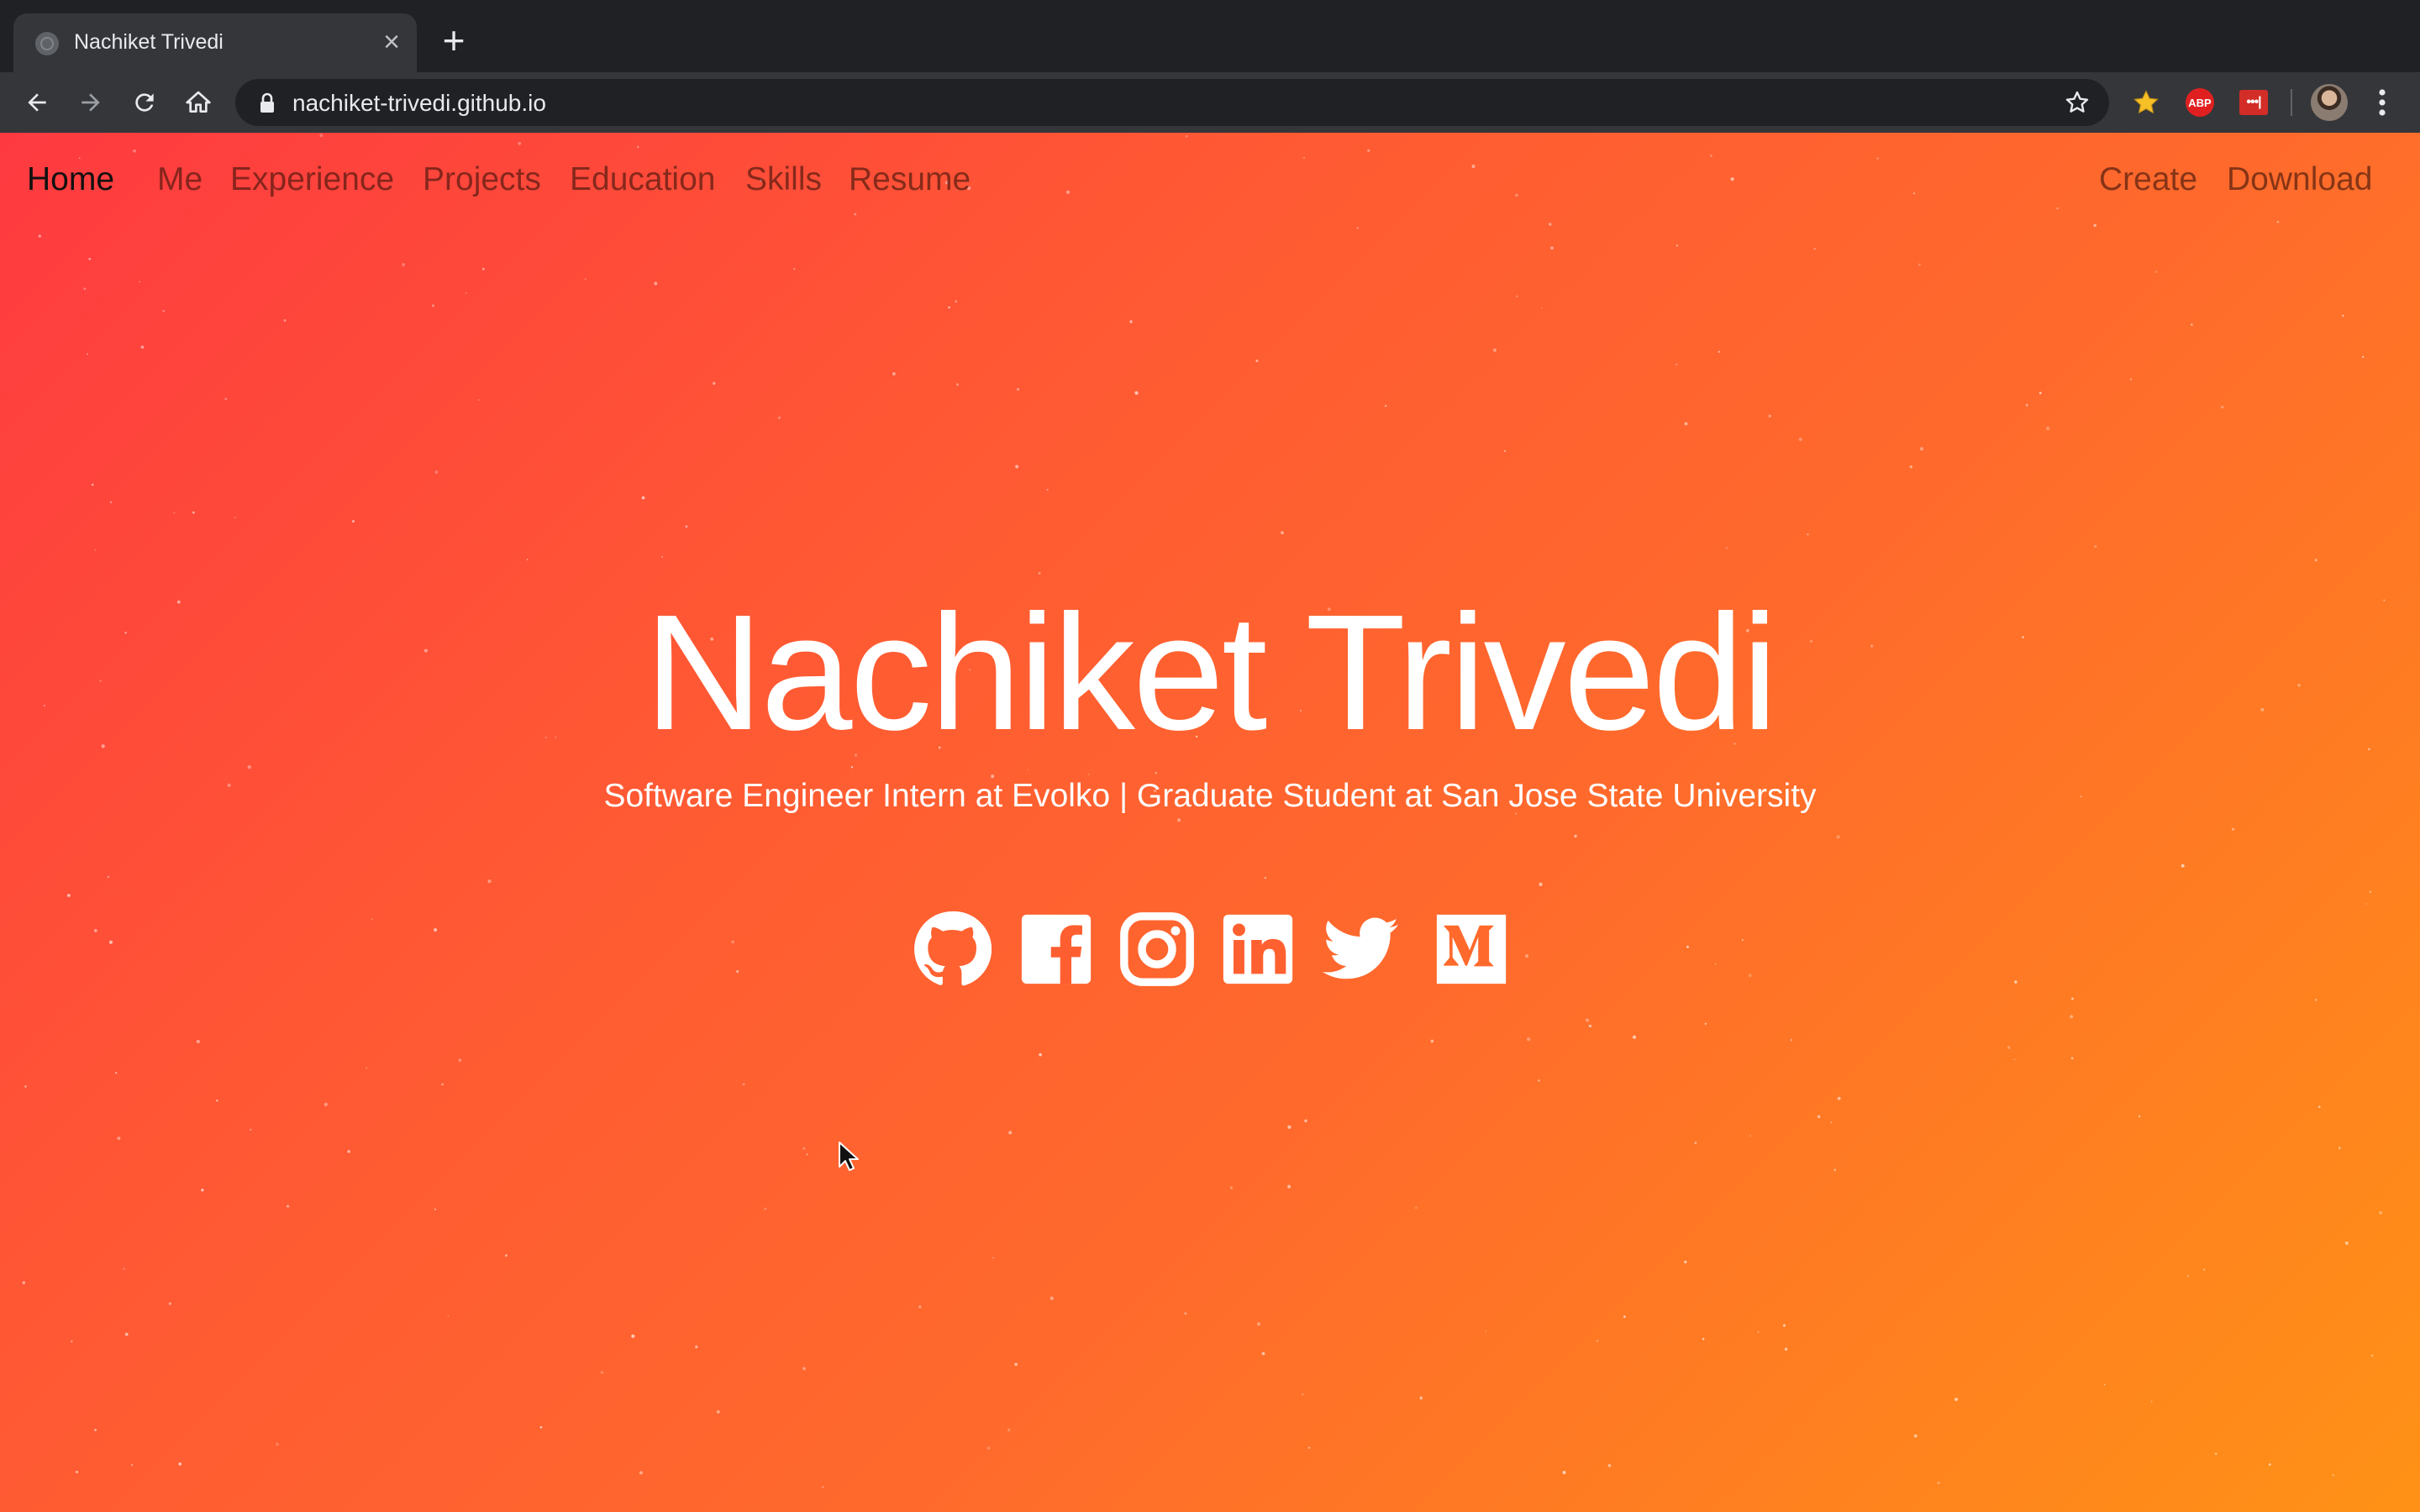 This screenshot has height=1512, width=2420. What do you see at coordinates (1257, 949) in the screenshot?
I see `linkedin-icon` at bounding box center [1257, 949].